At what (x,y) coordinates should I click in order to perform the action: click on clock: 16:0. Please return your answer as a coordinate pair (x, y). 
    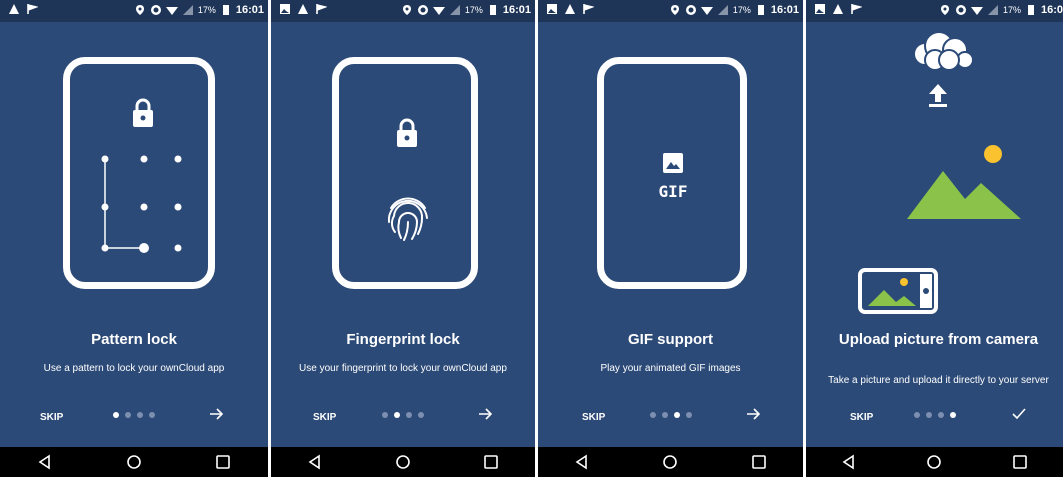
    Looking at the image, I should click on (1051, 10).